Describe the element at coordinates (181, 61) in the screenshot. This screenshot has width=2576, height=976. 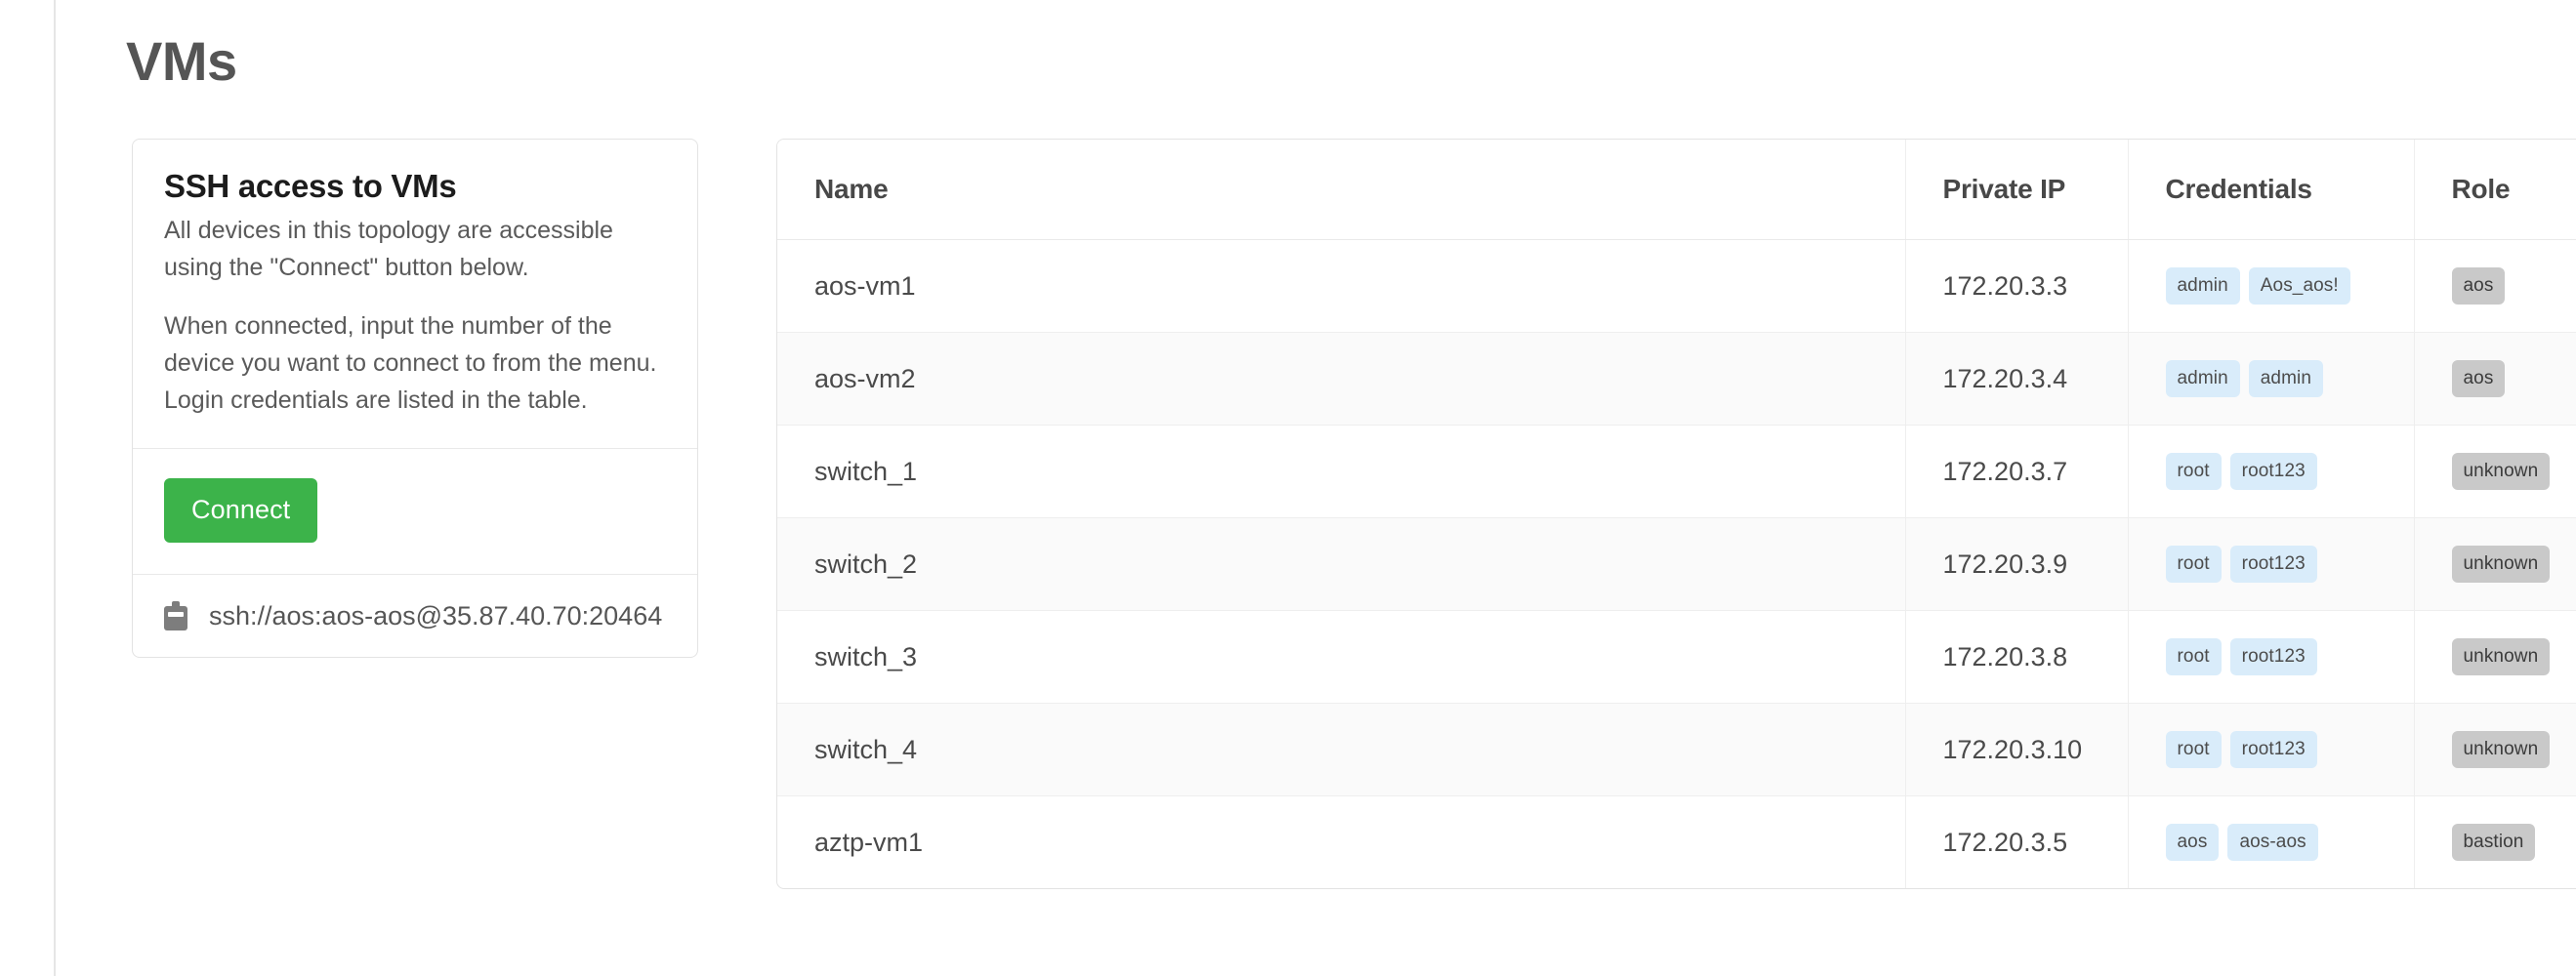
I see `page-title: VMs` at that location.